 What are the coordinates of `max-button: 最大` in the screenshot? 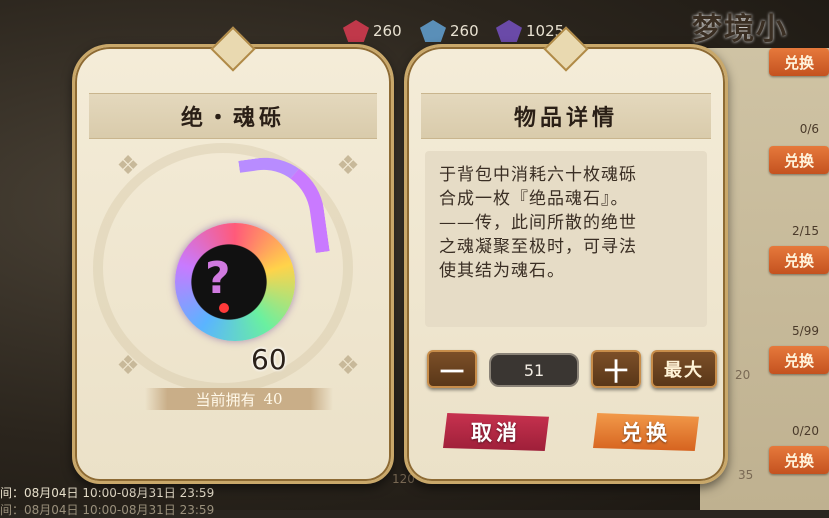 It's located at (684, 369).